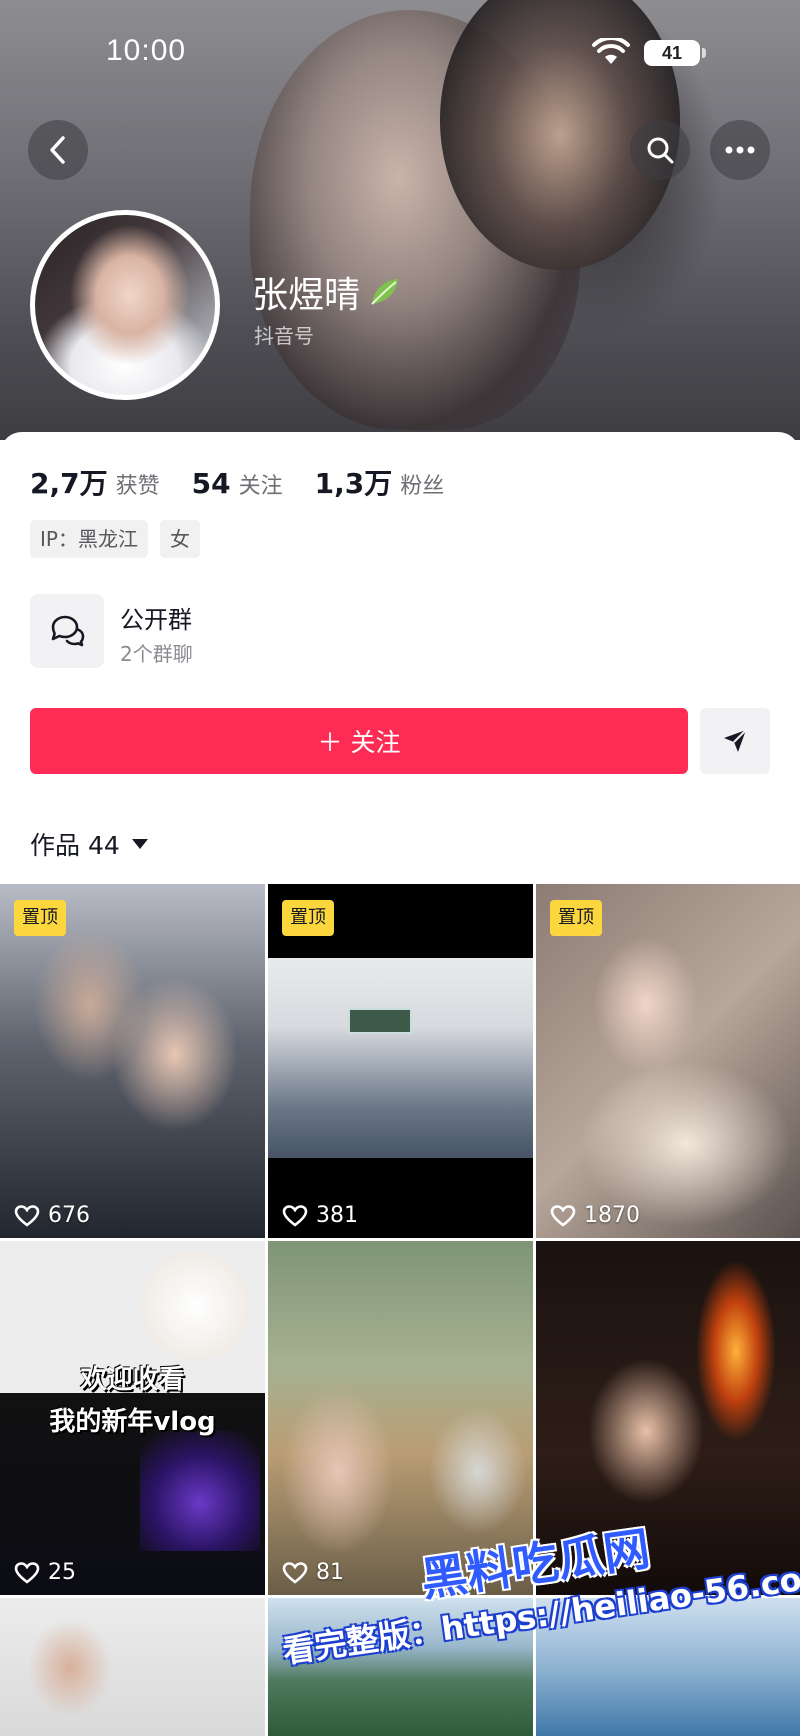  I want to click on group-title: 公开群, so click(156, 620).